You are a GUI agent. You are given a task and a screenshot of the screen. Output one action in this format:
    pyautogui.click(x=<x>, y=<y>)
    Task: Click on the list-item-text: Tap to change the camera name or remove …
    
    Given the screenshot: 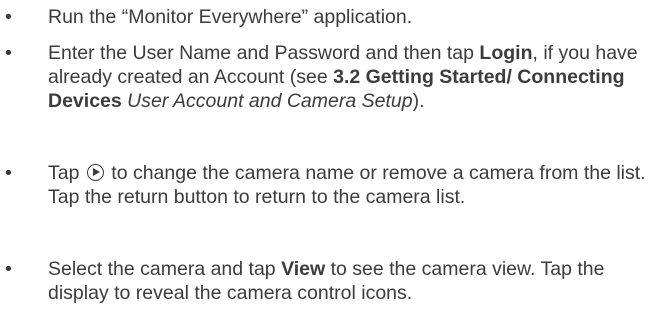 What is the action you would take?
    pyautogui.click(x=347, y=185)
    